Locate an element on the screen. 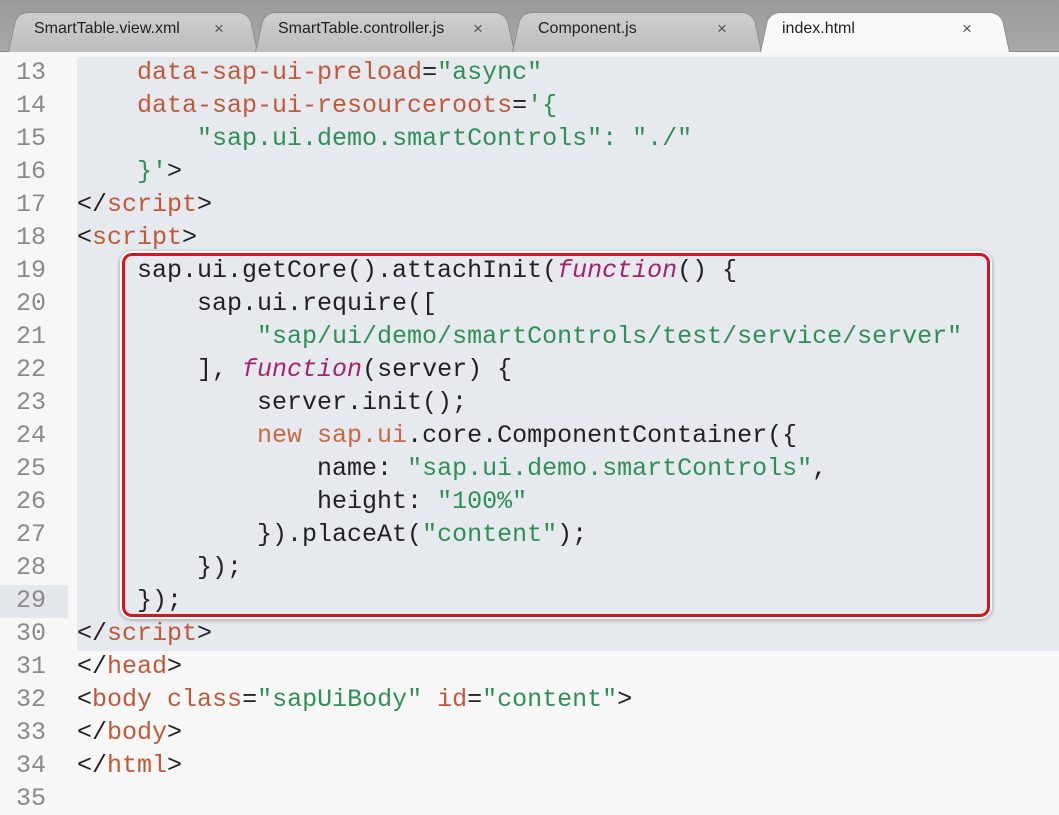  code-token: body is located at coordinates (122, 699).